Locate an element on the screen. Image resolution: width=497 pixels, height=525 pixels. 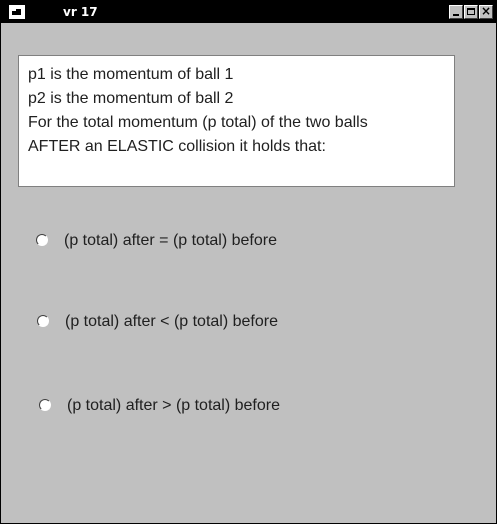
window-title: vr 17 is located at coordinates (80, 12).